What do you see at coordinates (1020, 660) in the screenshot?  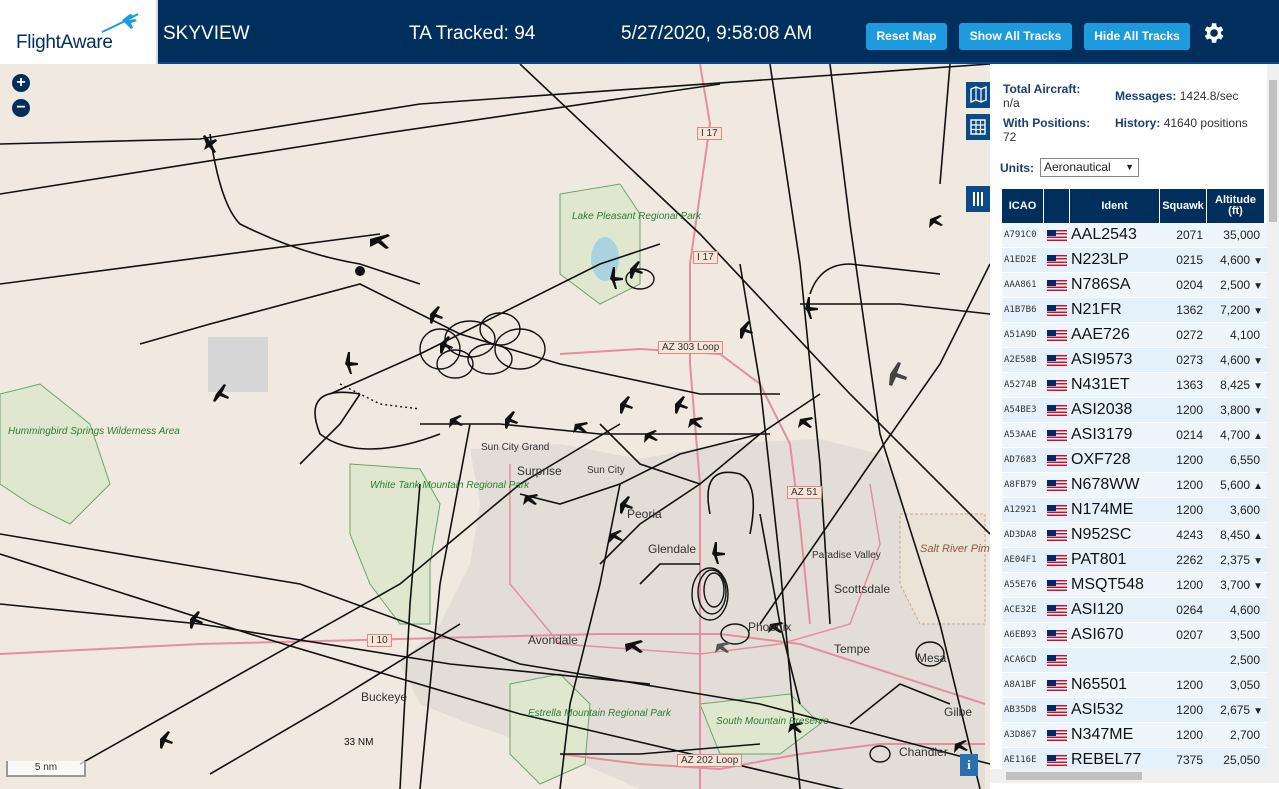 I see `cell-icao: ACA6CD` at bounding box center [1020, 660].